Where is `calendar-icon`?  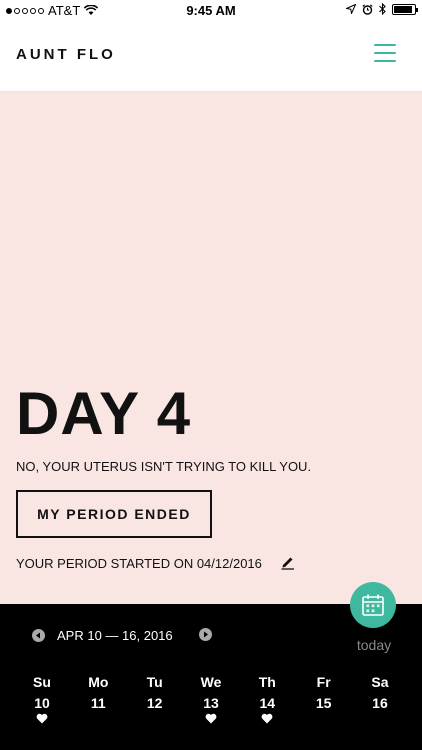 calendar-icon is located at coordinates (373, 605).